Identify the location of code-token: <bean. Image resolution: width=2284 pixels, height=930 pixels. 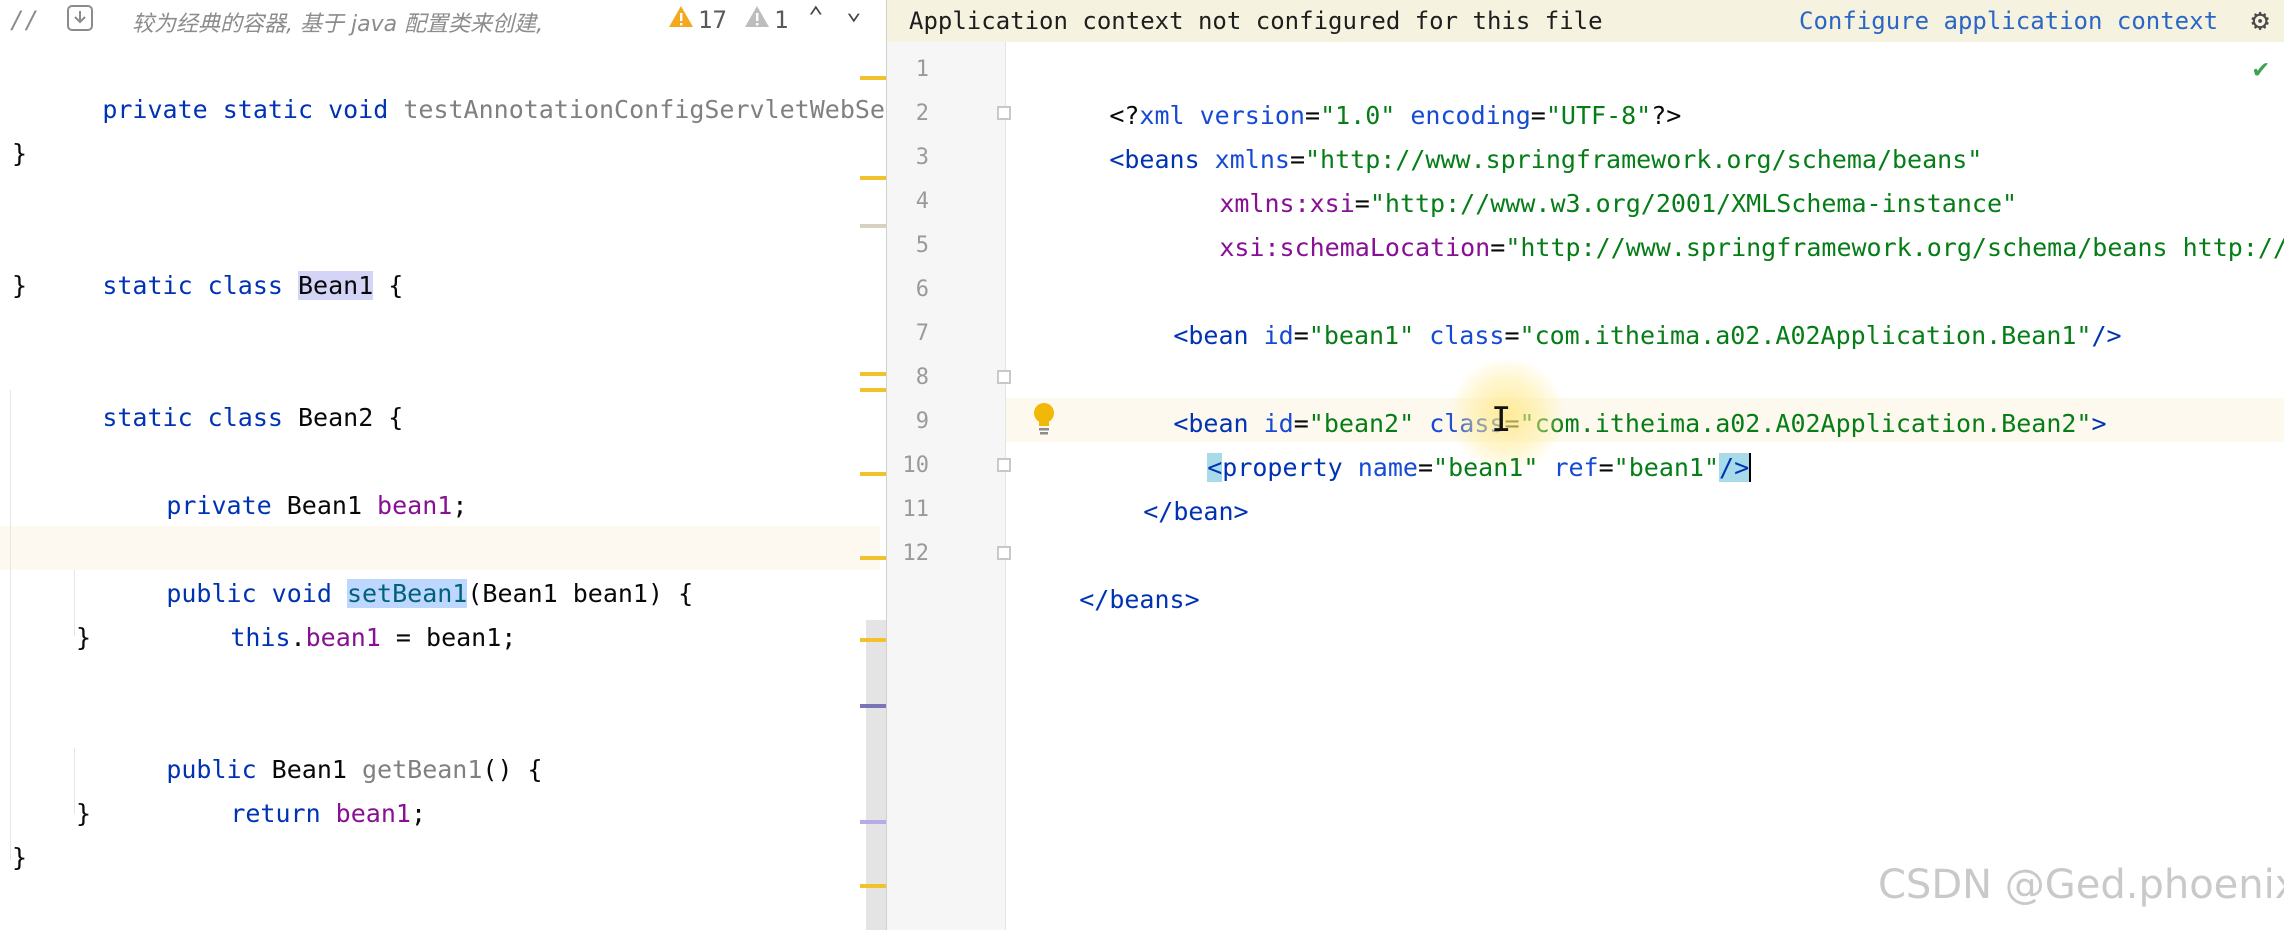
(1218, 335).